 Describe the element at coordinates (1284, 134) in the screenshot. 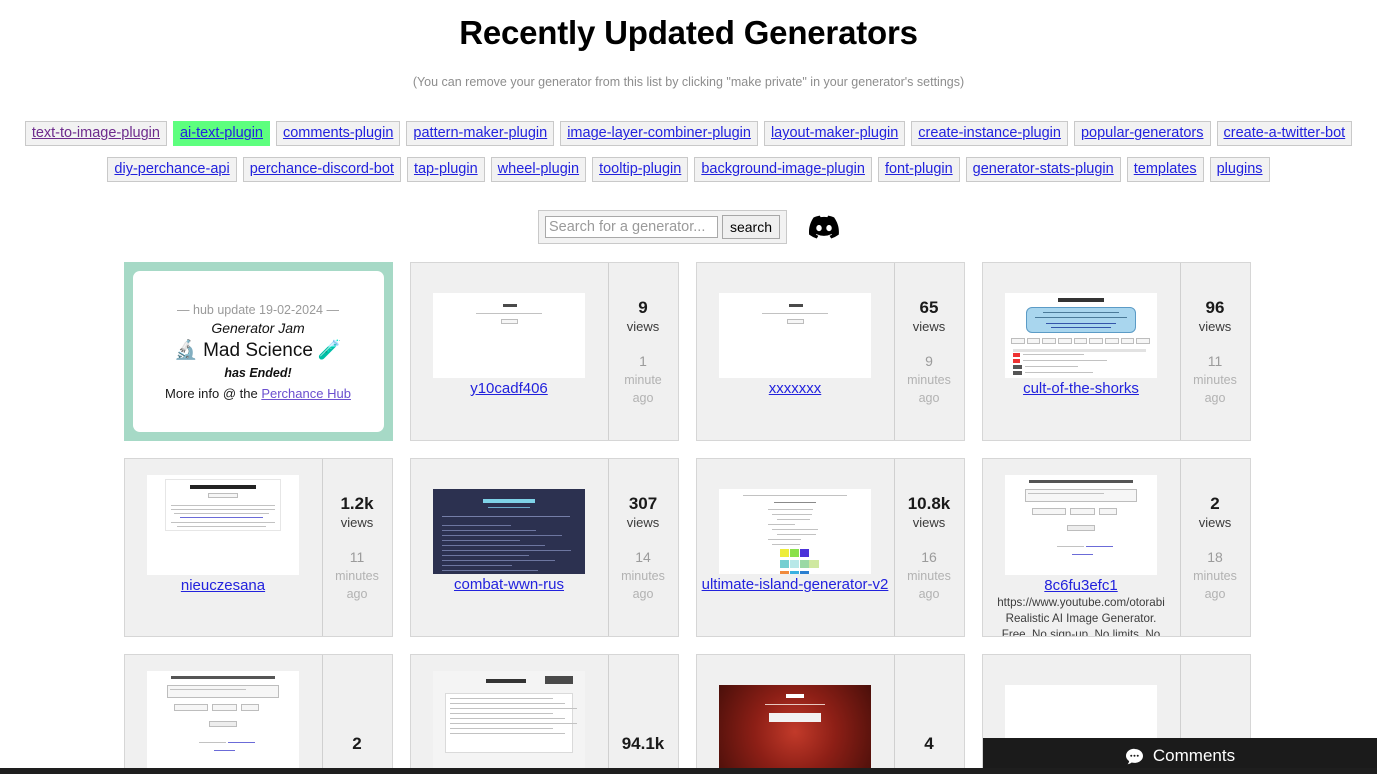

I see `tag-link-create-a-twitter-bot: create-a-twitter-bot` at that location.